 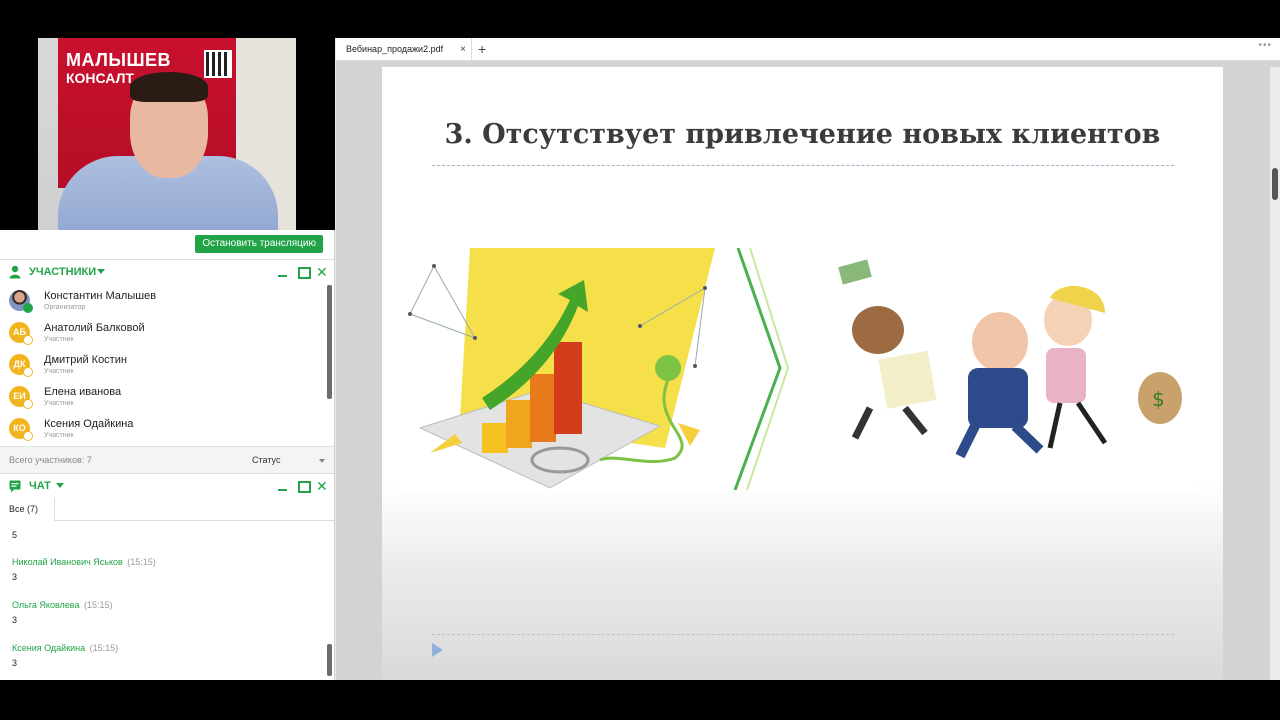 I want to click on participant-name: Дмитрий Костин, so click(x=85, y=360).